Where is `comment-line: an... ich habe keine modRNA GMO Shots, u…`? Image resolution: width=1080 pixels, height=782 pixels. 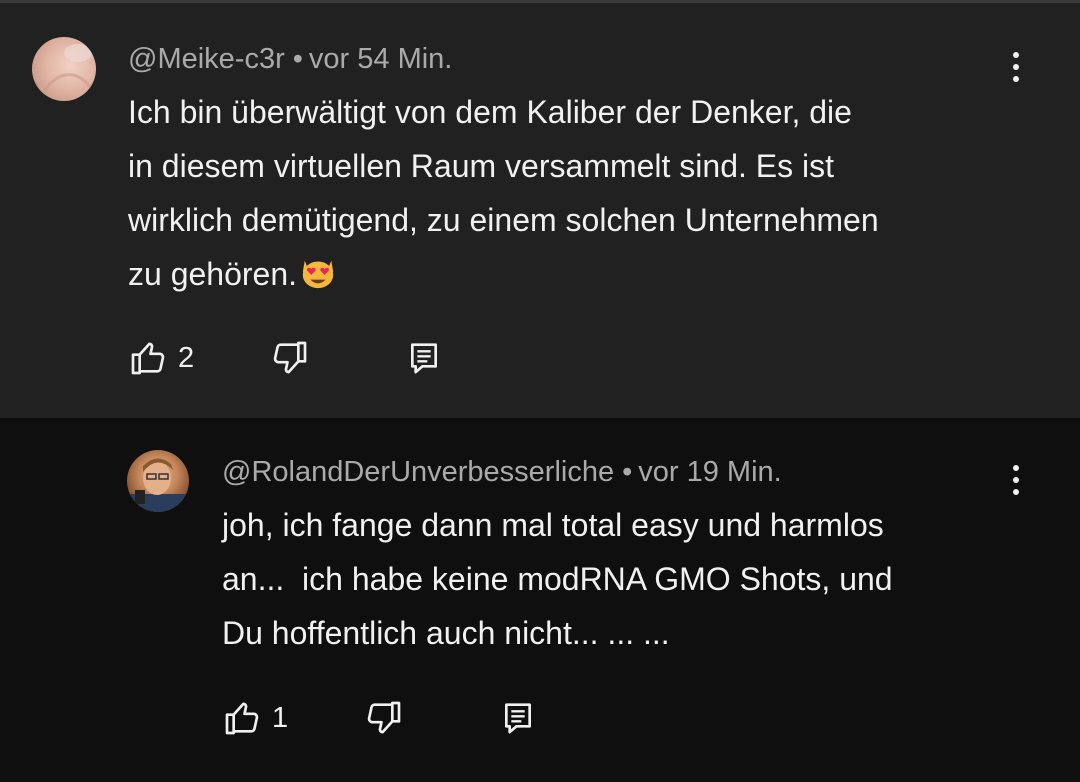
comment-line: an... ich habe keine modRNA GMO Shots, u… is located at coordinates (557, 579).